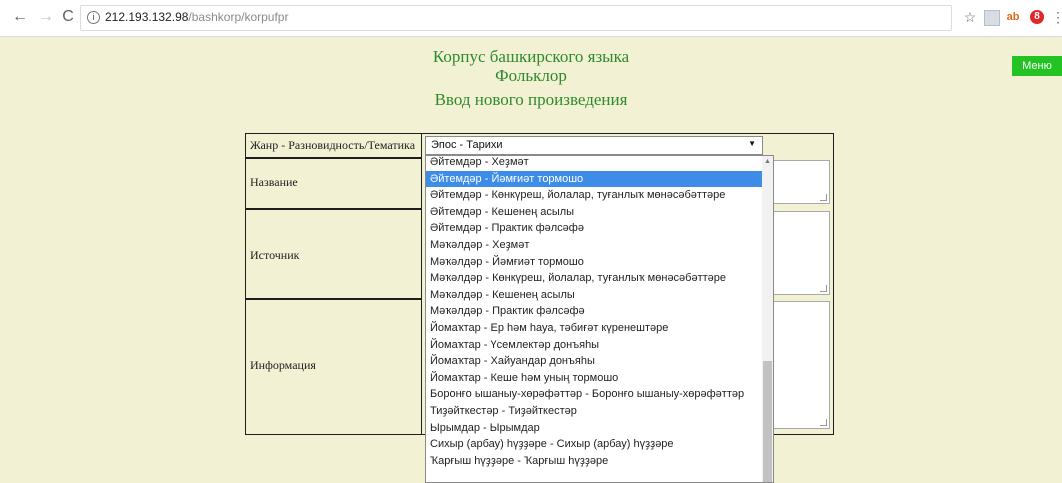 The width and height of the screenshot is (1062, 483). Describe the element at coordinates (970, 17) in the screenshot. I see `star-icon: ☆` at that location.